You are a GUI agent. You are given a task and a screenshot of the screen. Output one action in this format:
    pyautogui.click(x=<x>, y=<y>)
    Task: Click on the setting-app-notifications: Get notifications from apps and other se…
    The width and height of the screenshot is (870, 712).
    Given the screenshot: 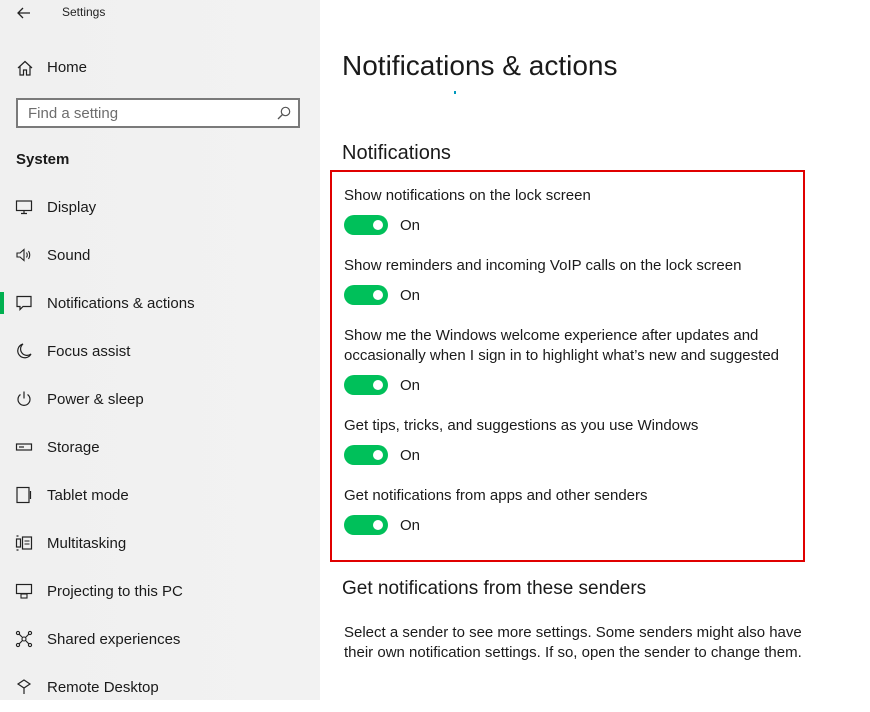 What is the action you would take?
    pyautogui.click(x=569, y=496)
    